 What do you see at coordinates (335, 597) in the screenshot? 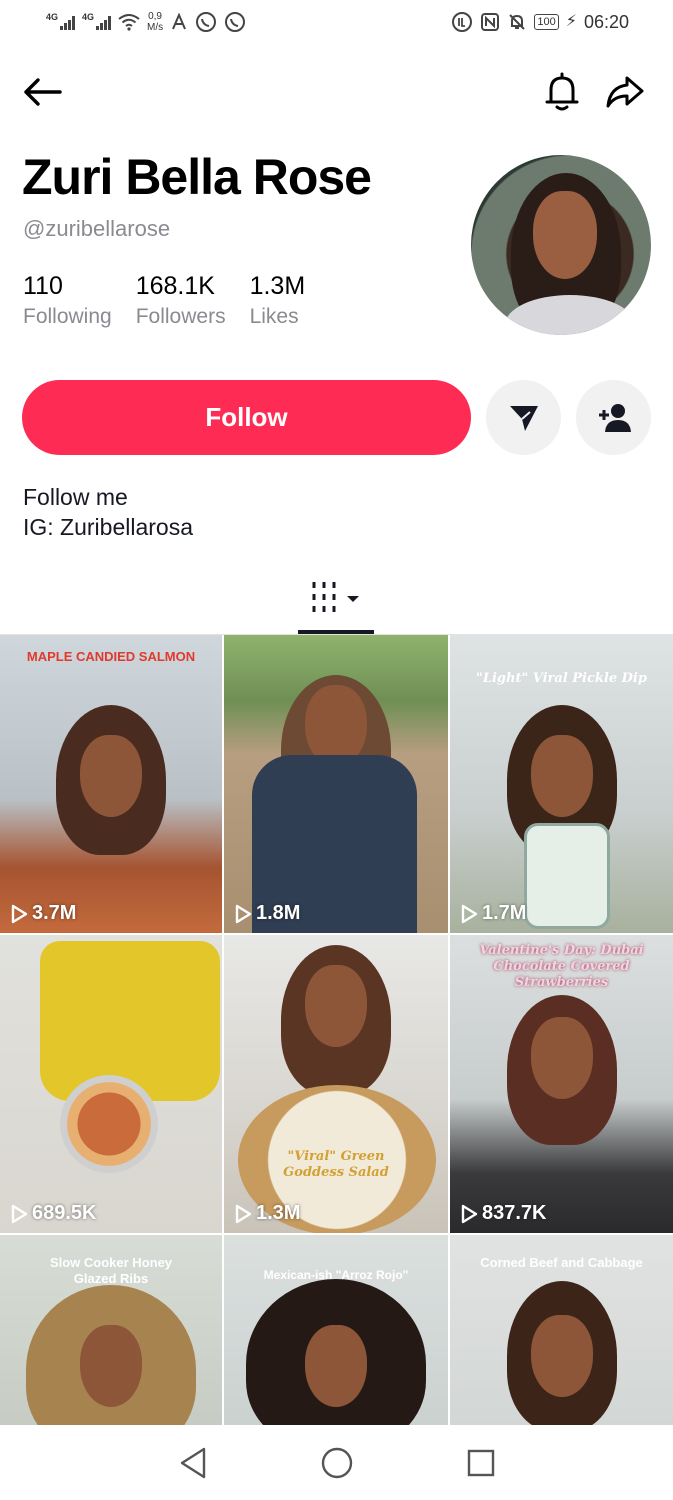
I see `video-grid-icon` at bounding box center [335, 597].